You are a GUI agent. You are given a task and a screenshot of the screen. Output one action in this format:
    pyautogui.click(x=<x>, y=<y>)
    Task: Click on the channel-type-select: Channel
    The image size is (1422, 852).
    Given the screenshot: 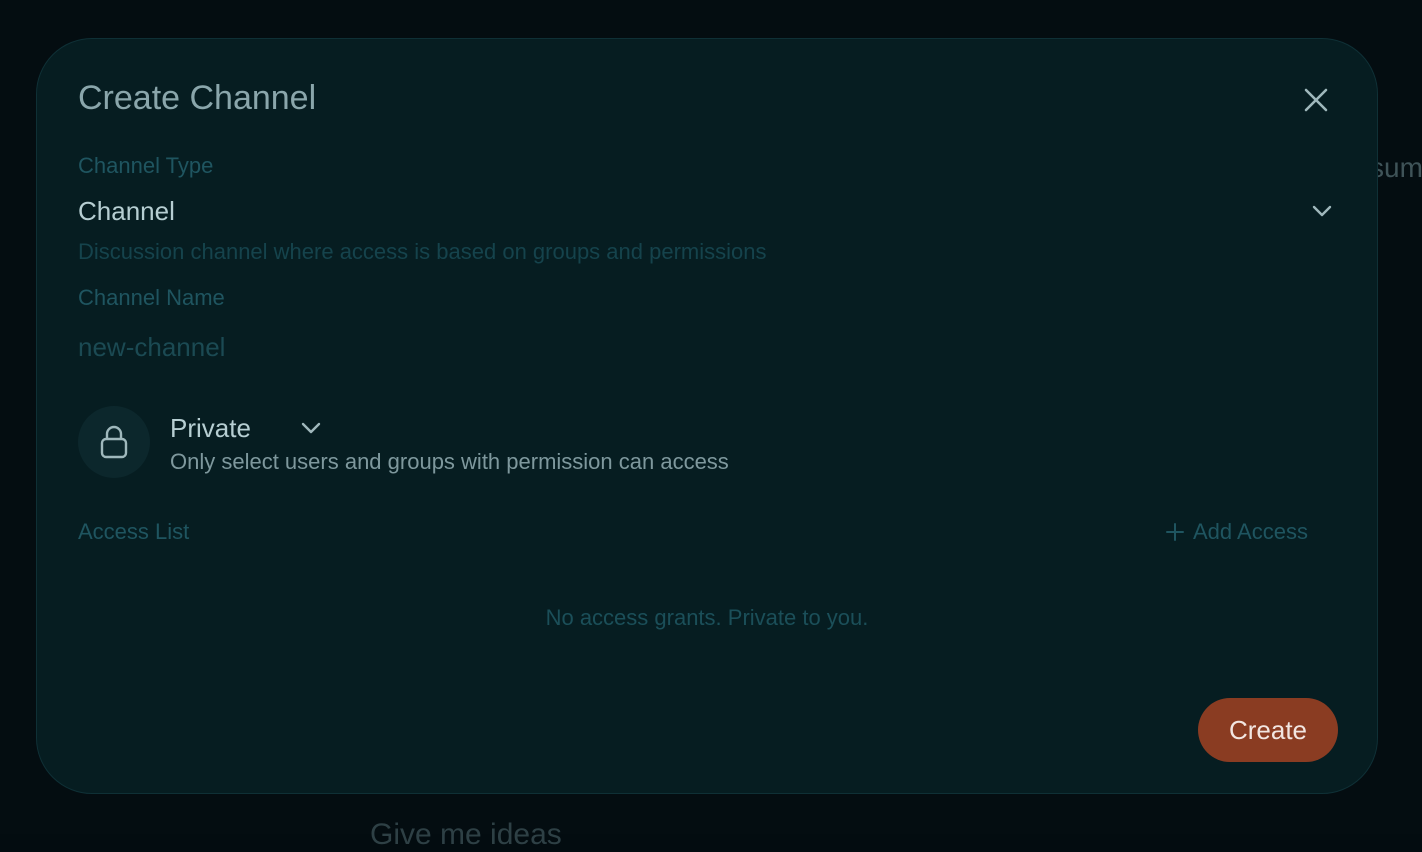 What is the action you would take?
    pyautogui.click(x=706, y=211)
    